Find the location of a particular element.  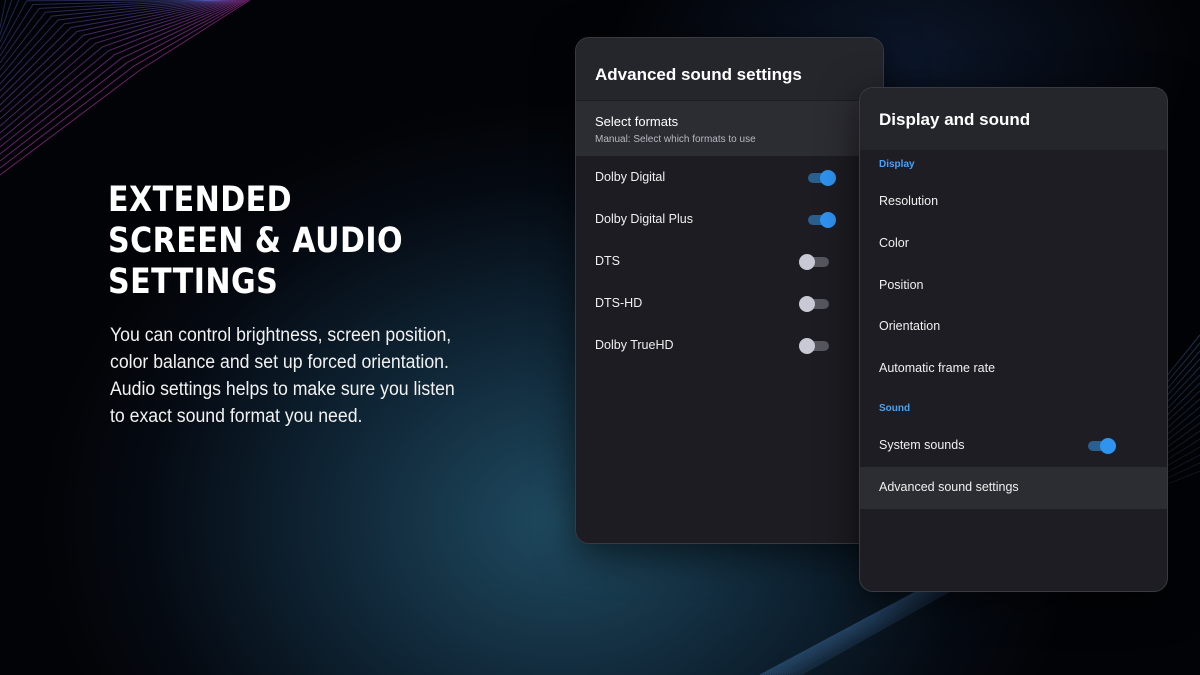

menu-item-color: Color is located at coordinates (1013, 244).